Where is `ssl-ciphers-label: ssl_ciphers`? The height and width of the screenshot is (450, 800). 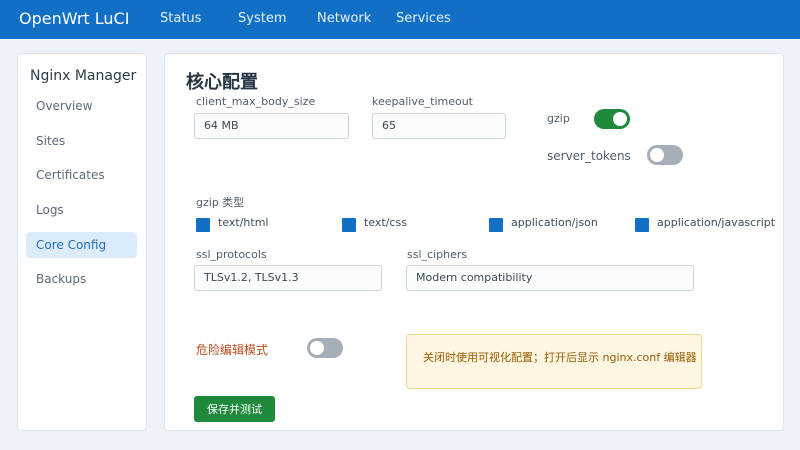
ssl-ciphers-label: ssl_ciphers is located at coordinates (437, 254).